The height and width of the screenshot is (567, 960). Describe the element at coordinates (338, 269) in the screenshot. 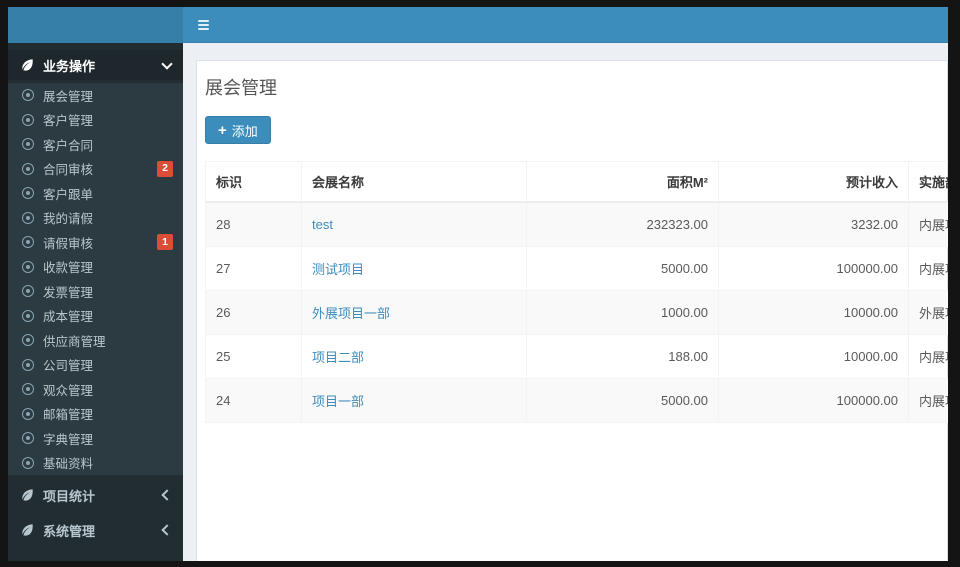

I see `exhibition-link: 测试项目` at that location.